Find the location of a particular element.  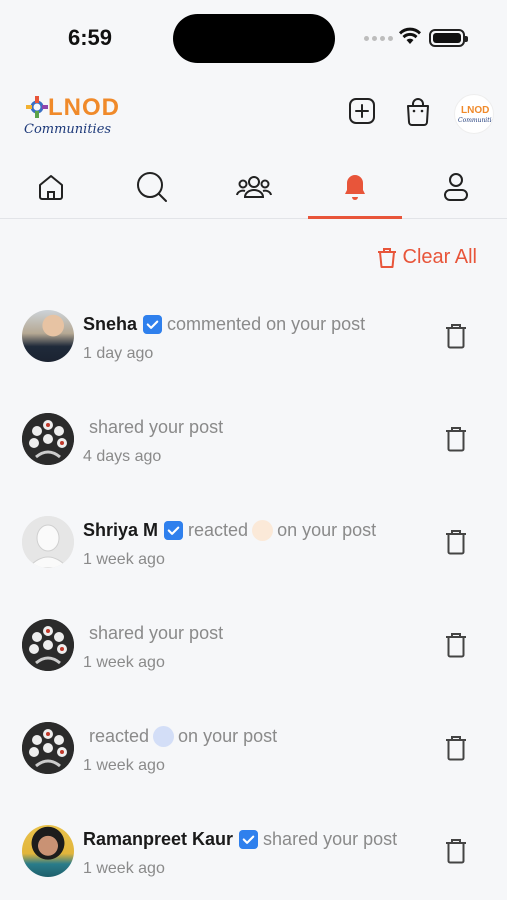

notification-time: 1 day ago is located at coordinates (118, 353).